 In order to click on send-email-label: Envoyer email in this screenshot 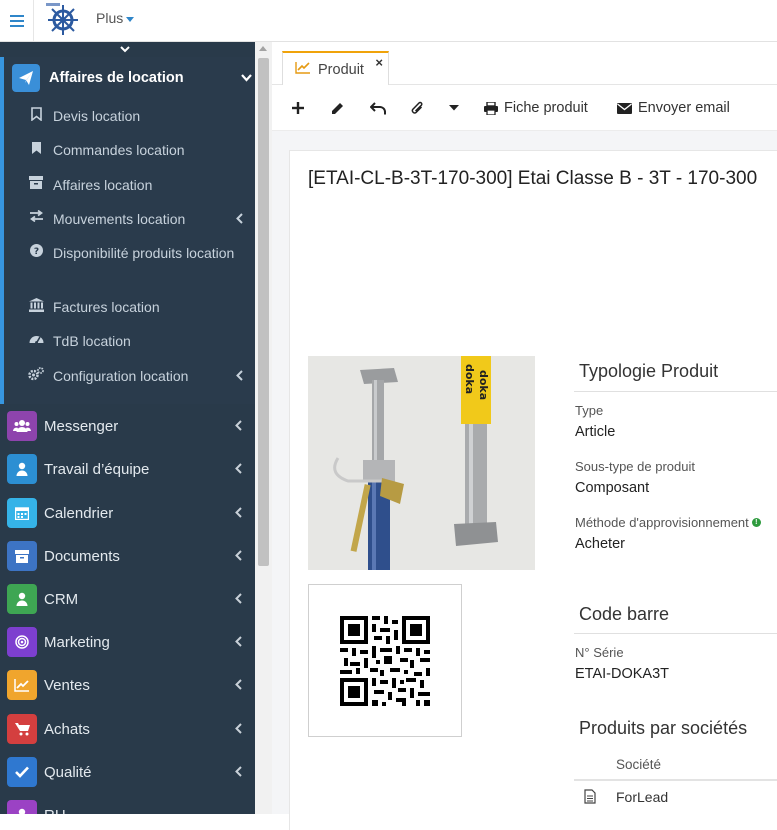, I will do `click(684, 108)`.